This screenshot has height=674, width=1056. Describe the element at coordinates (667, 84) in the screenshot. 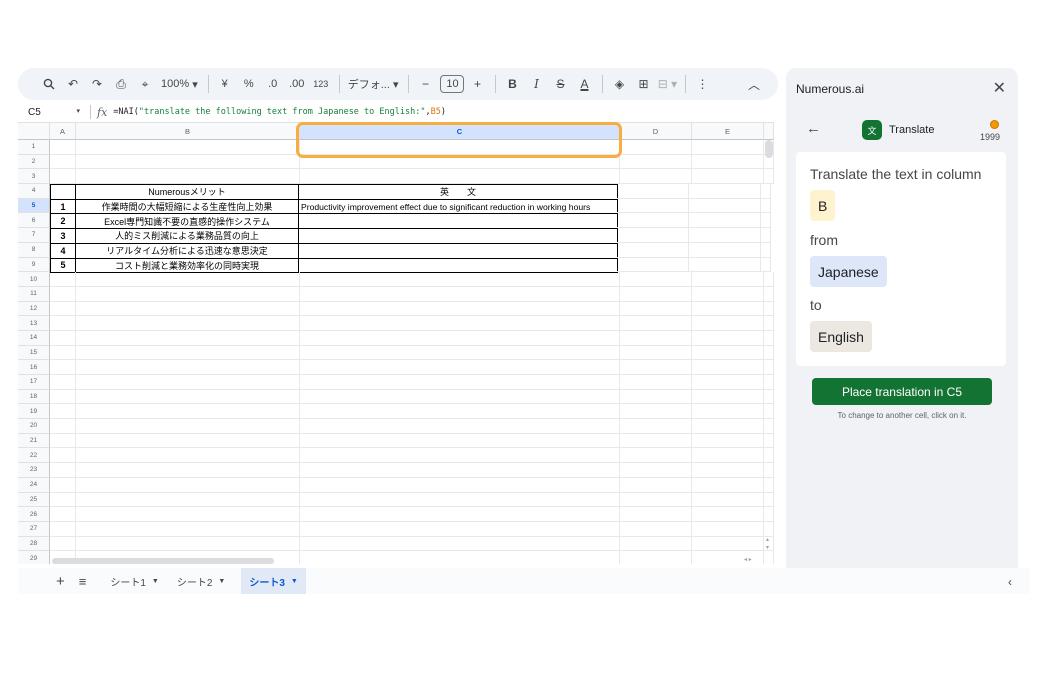

I see `merge-cells-icon: ⊟ ▾` at that location.